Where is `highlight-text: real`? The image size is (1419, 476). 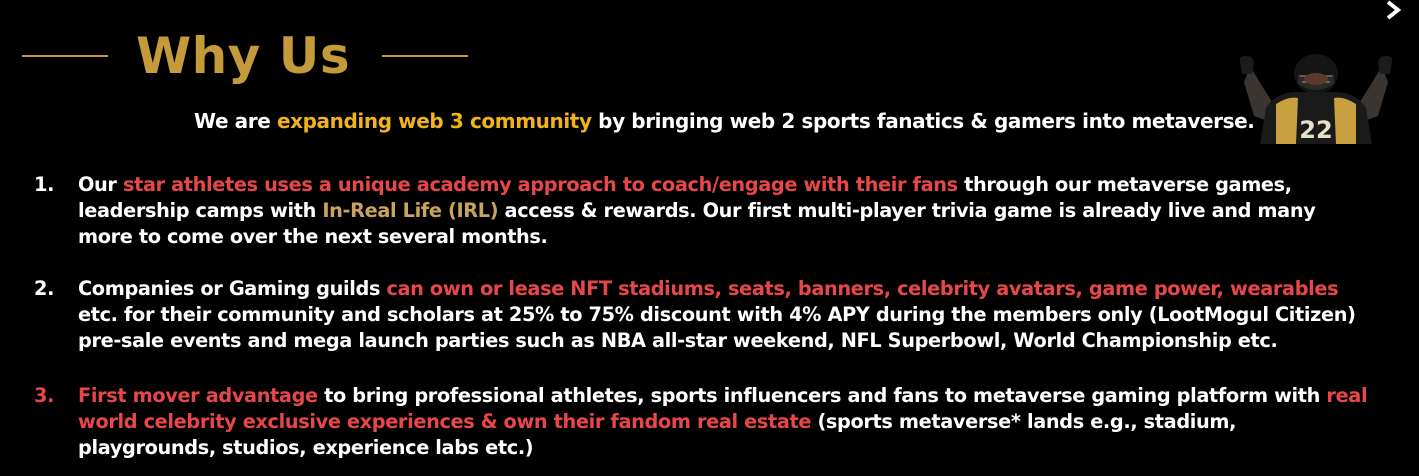 highlight-text: real is located at coordinates (1347, 395).